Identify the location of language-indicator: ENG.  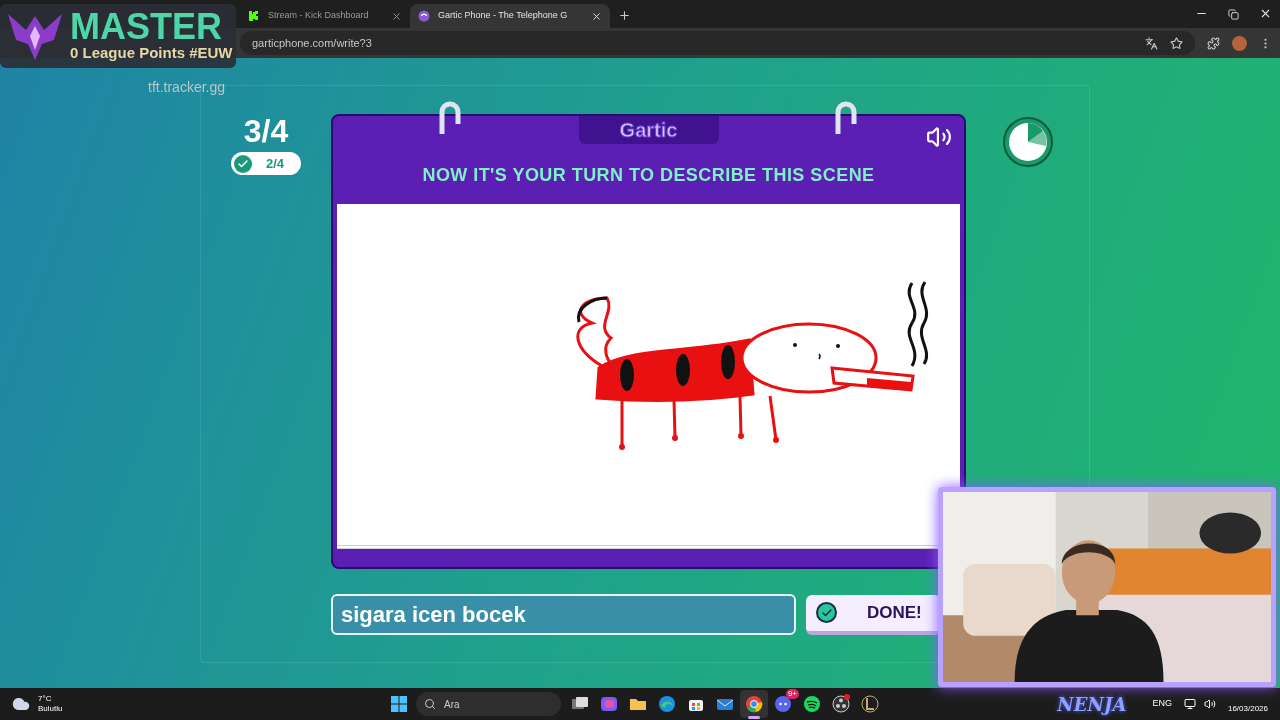
(1162, 704).